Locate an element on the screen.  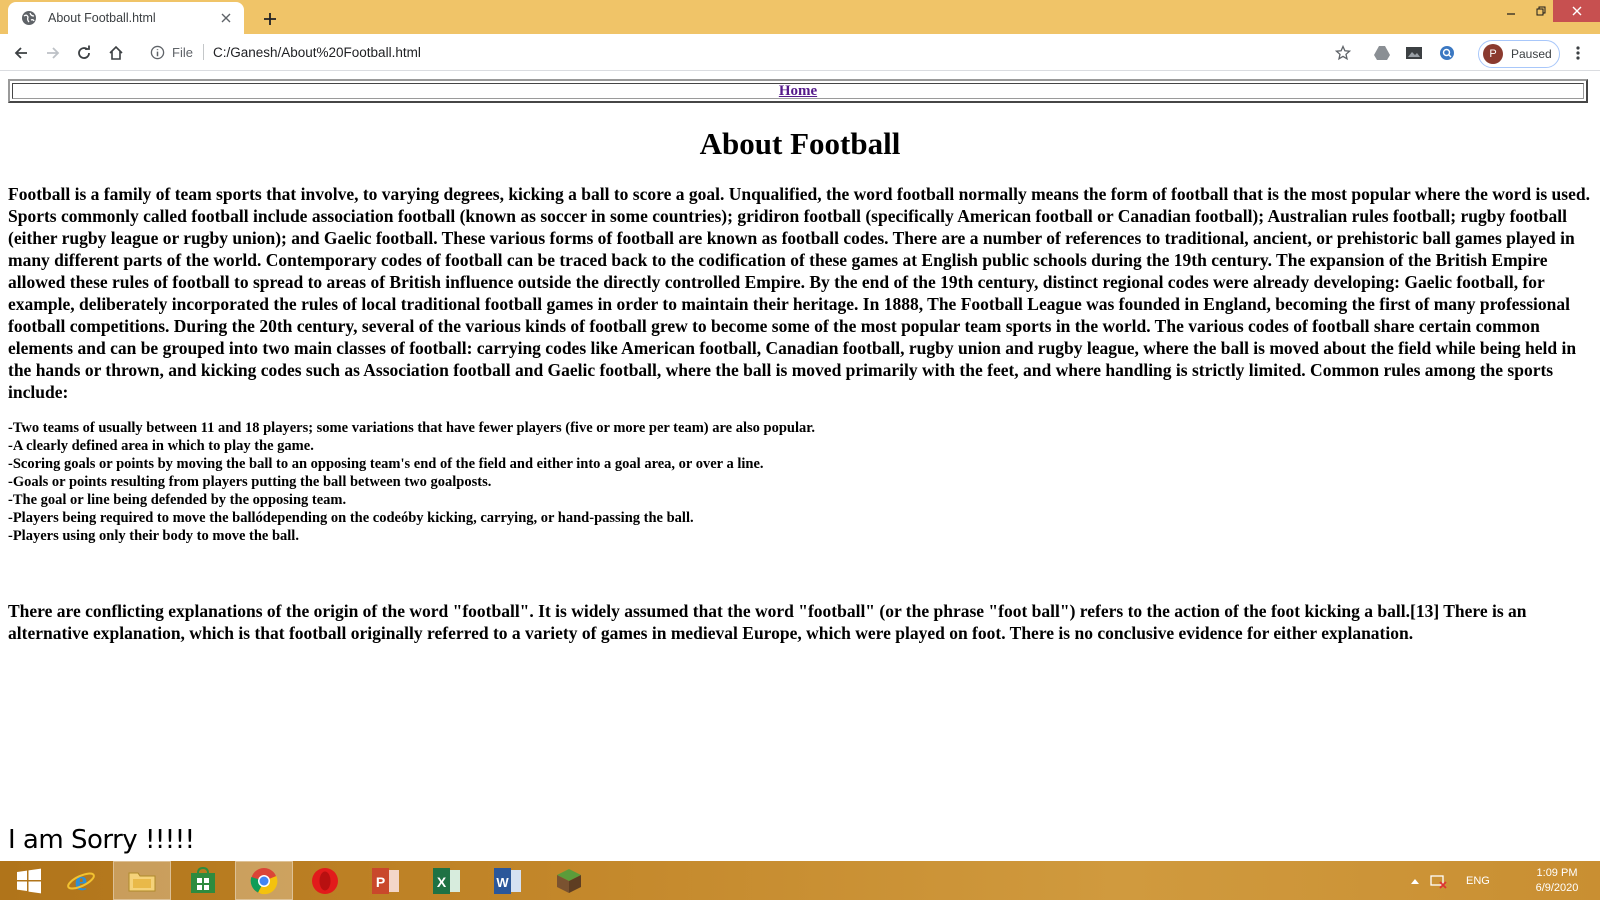
profile-button: P Paused is located at coordinates (1519, 54).